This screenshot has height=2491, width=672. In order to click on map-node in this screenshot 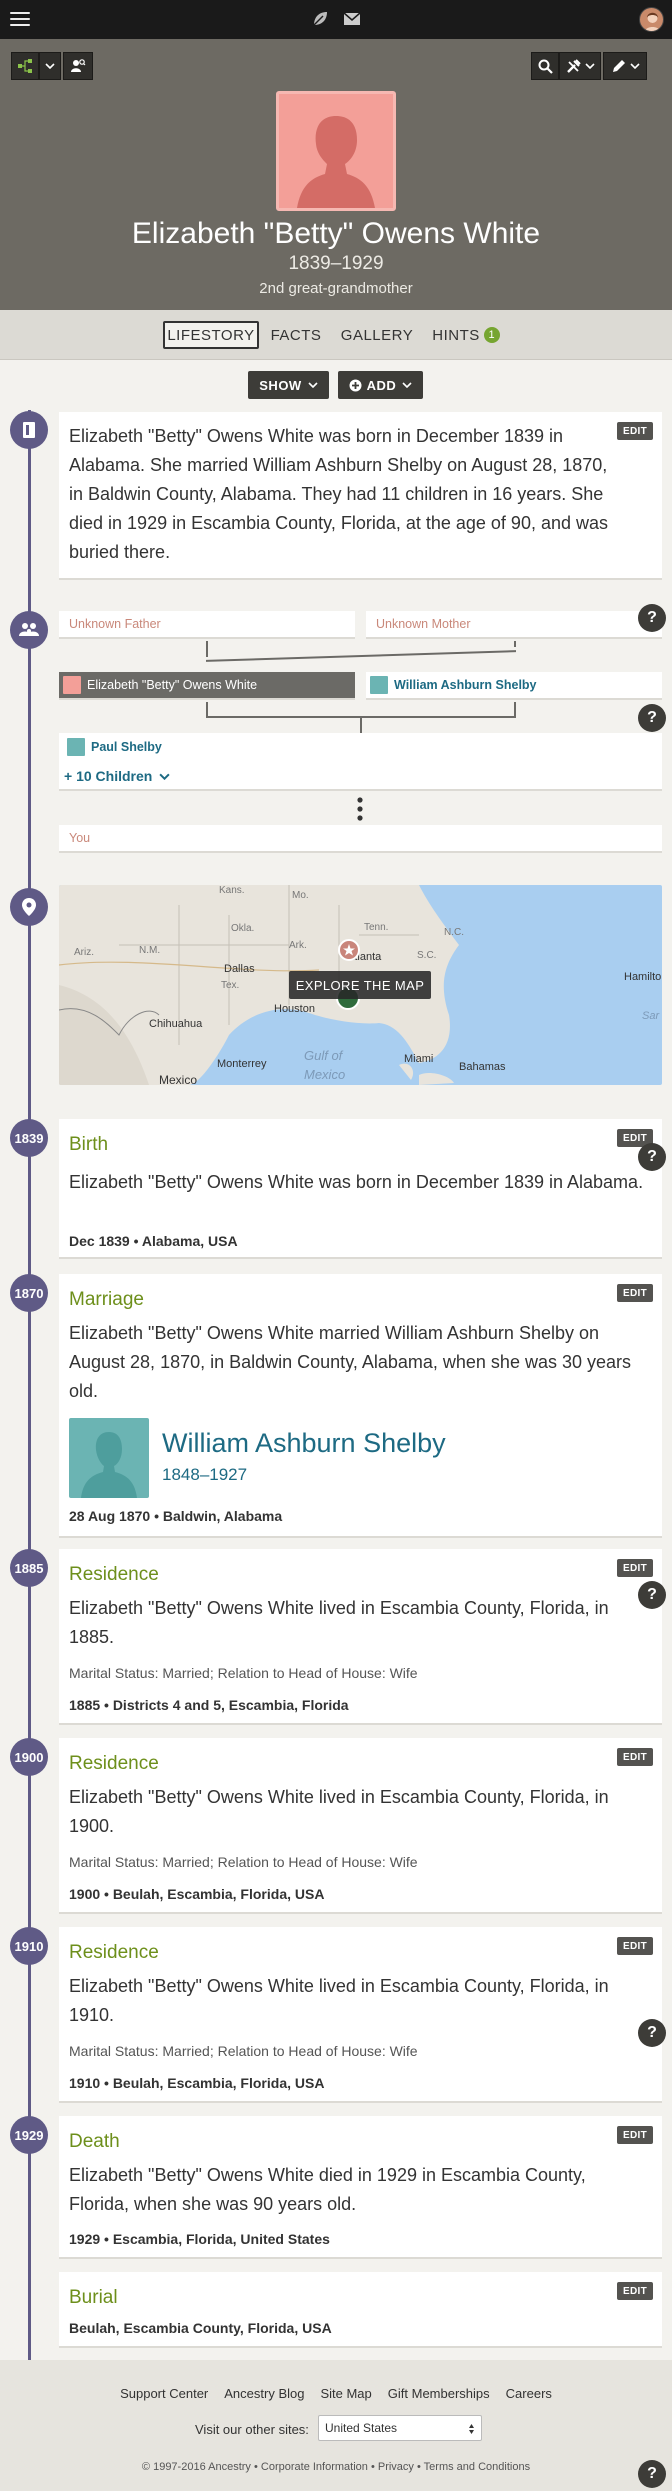, I will do `click(29, 907)`.